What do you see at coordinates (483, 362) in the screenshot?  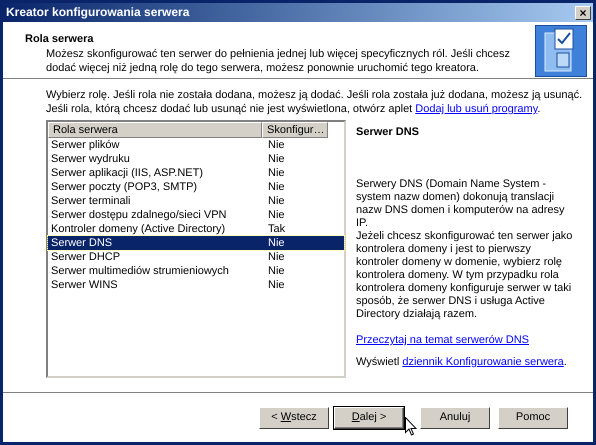 I see `link: dziennik Konfigurowanie serwera` at bounding box center [483, 362].